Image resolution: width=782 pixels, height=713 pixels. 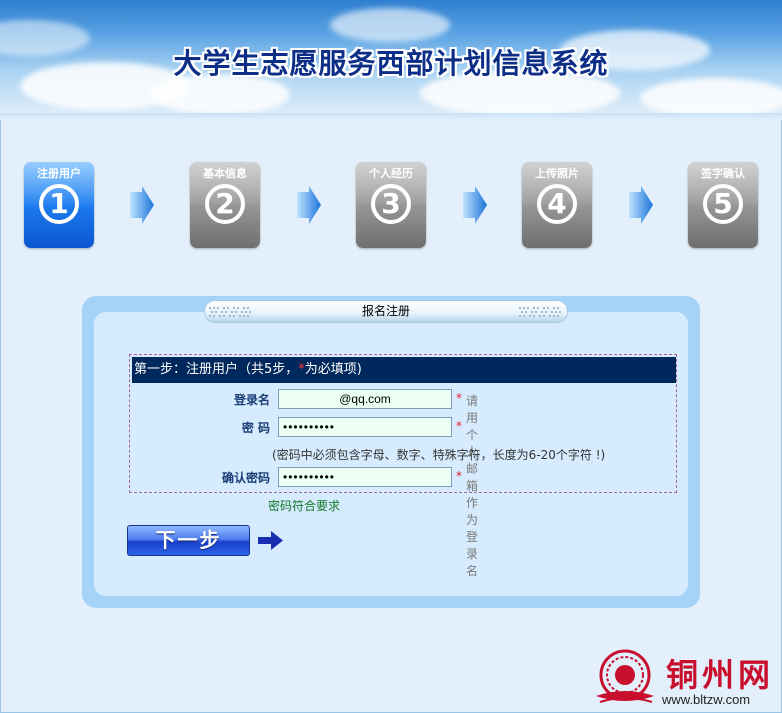 I want to click on password-rule-note: (密码中必须包含字母、数字、特殊字符，长度为6-20个字符 !), so click(x=439, y=455).